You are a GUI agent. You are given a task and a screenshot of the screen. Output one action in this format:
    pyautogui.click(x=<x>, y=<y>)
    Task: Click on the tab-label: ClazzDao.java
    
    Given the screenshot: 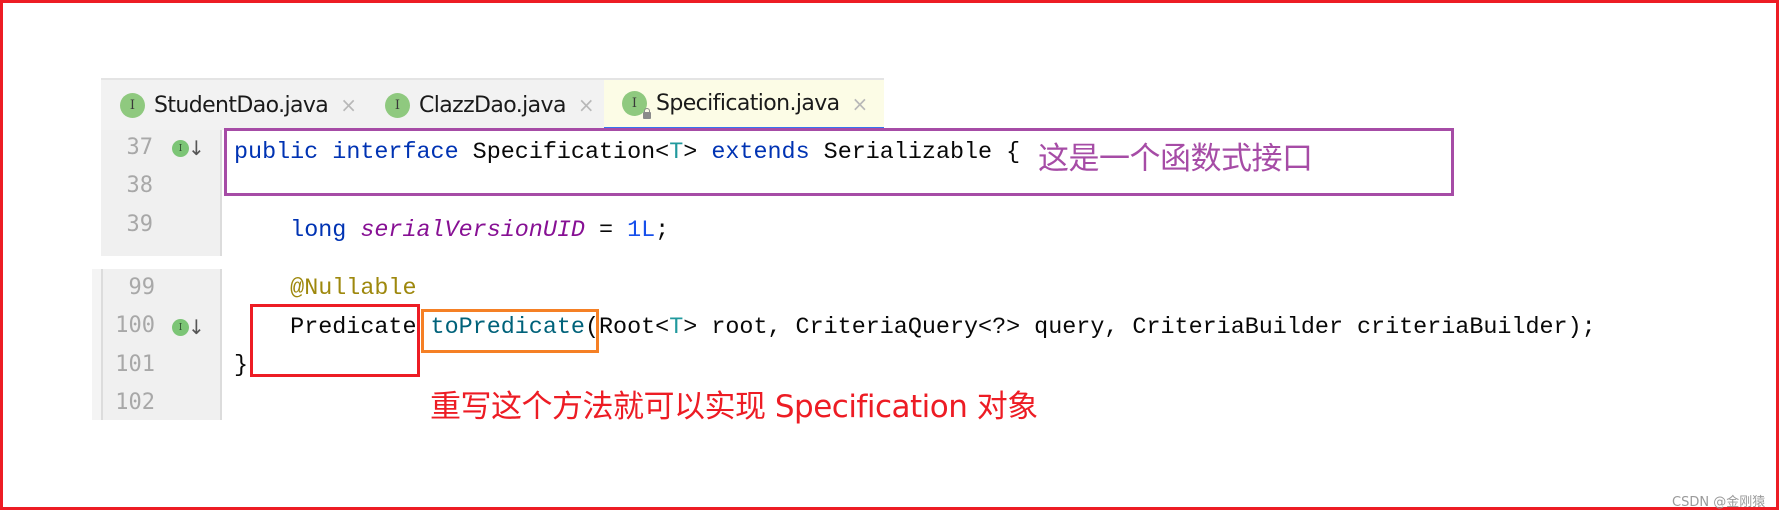 What is the action you would take?
    pyautogui.click(x=492, y=105)
    